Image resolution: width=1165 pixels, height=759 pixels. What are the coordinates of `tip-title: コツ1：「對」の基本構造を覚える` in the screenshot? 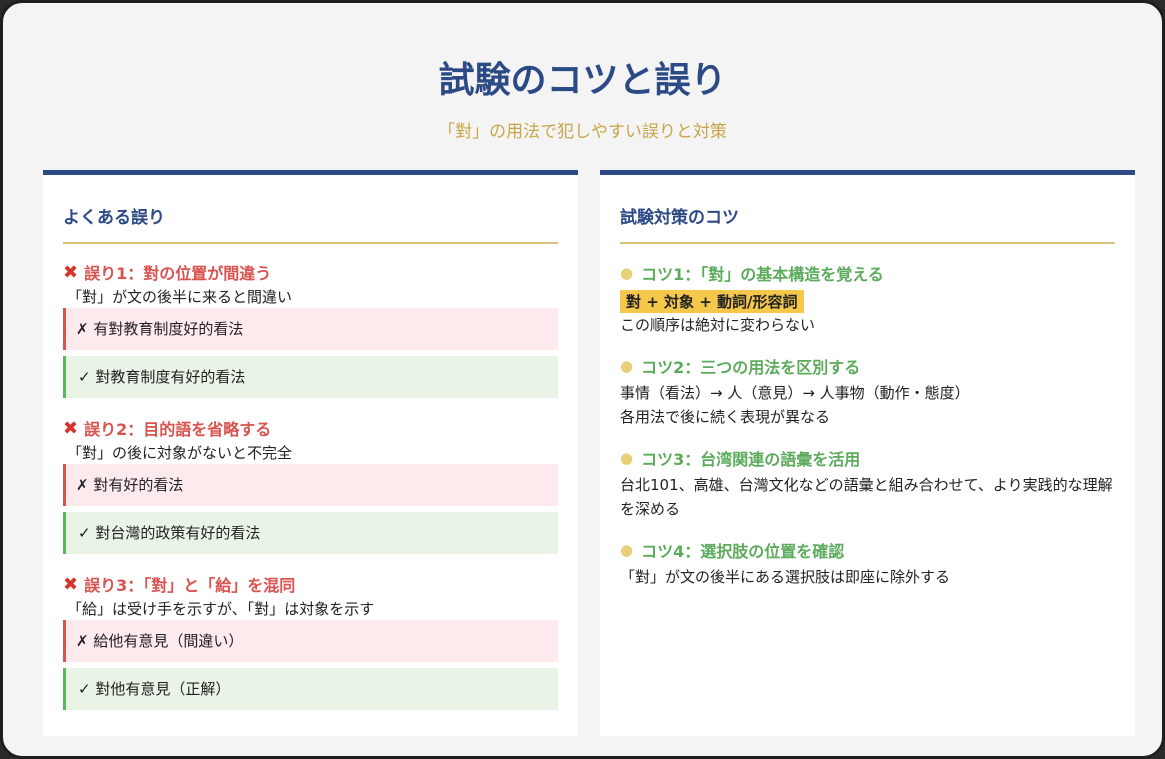 It's located at (762, 274).